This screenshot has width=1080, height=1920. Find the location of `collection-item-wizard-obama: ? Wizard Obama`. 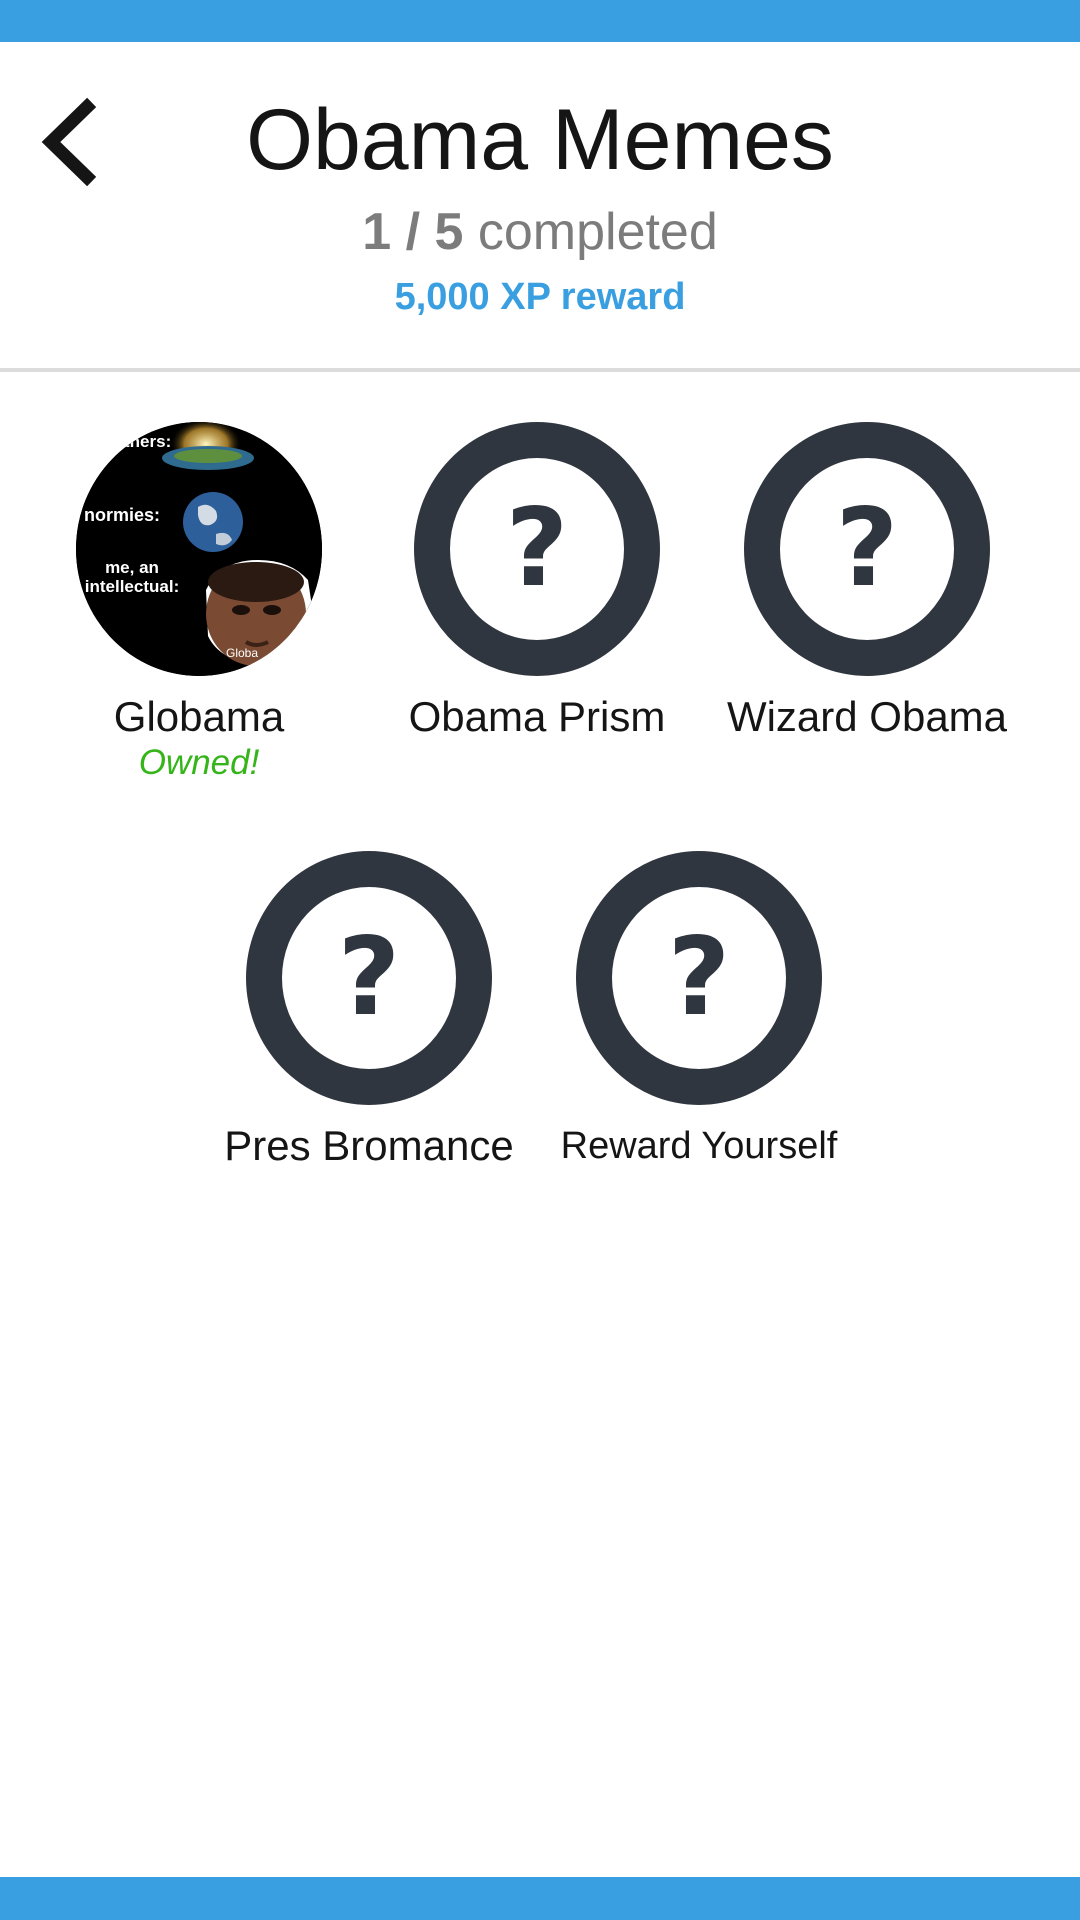

collection-item-wizard-obama: ? Wizard Obama is located at coordinates (867, 582).